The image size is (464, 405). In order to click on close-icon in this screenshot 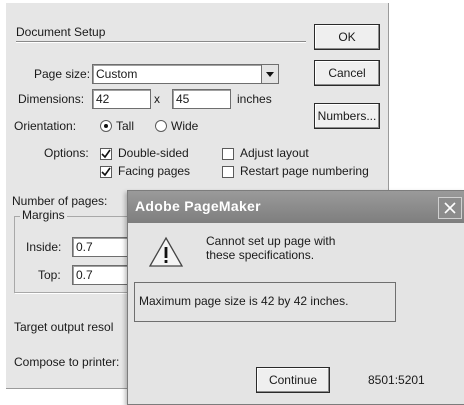, I will do `click(450, 208)`.